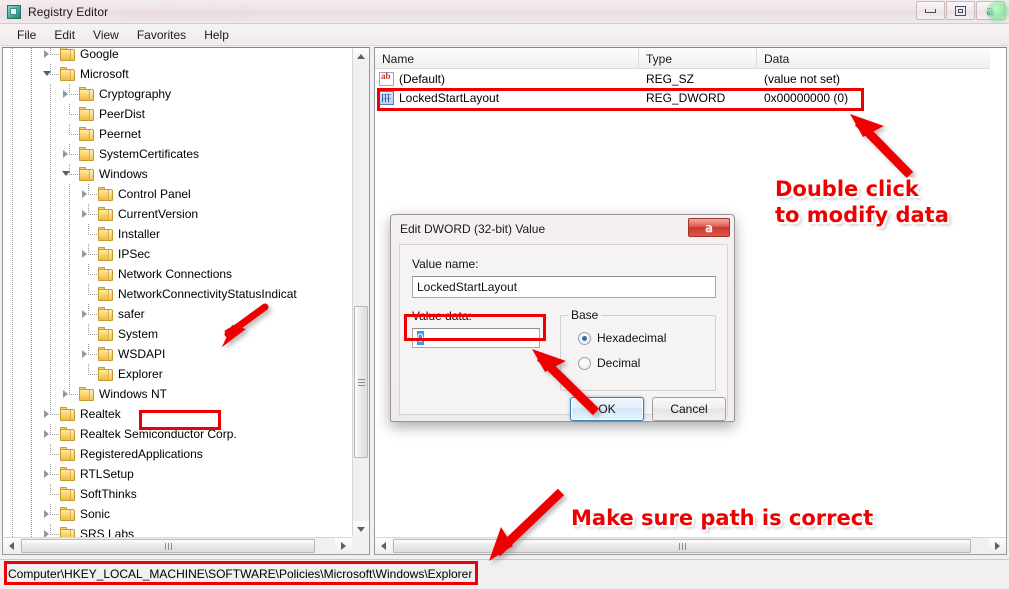 This screenshot has height=589, width=1009. Describe the element at coordinates (106, 35) in the screenshot. I see `menu-view: View` at that location.